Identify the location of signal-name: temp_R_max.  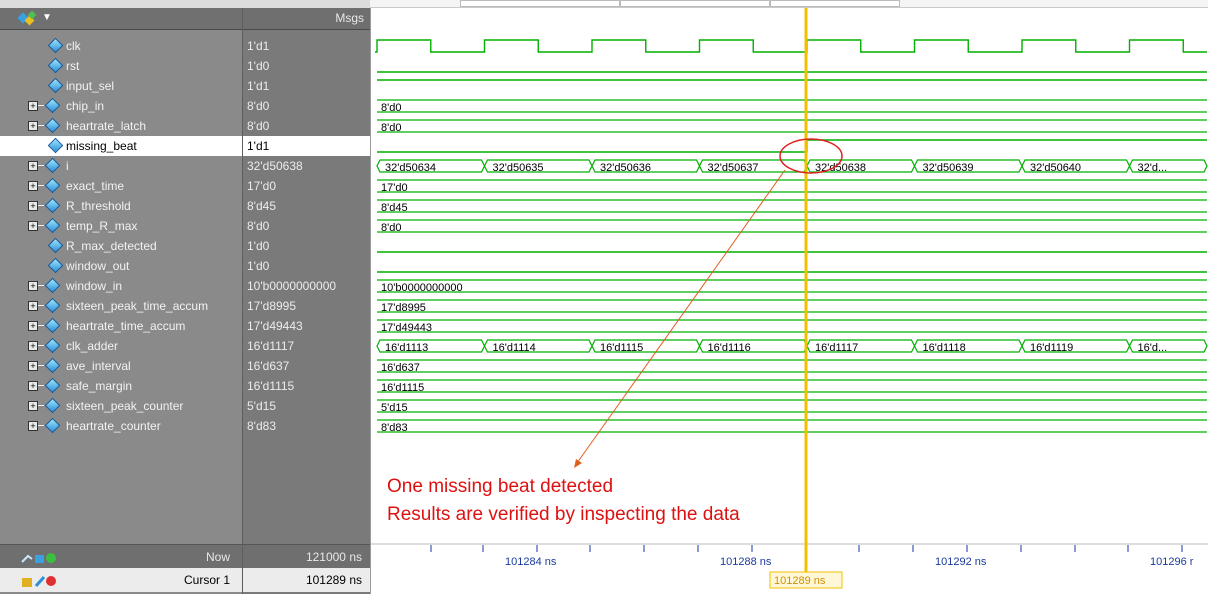
(102, 226).